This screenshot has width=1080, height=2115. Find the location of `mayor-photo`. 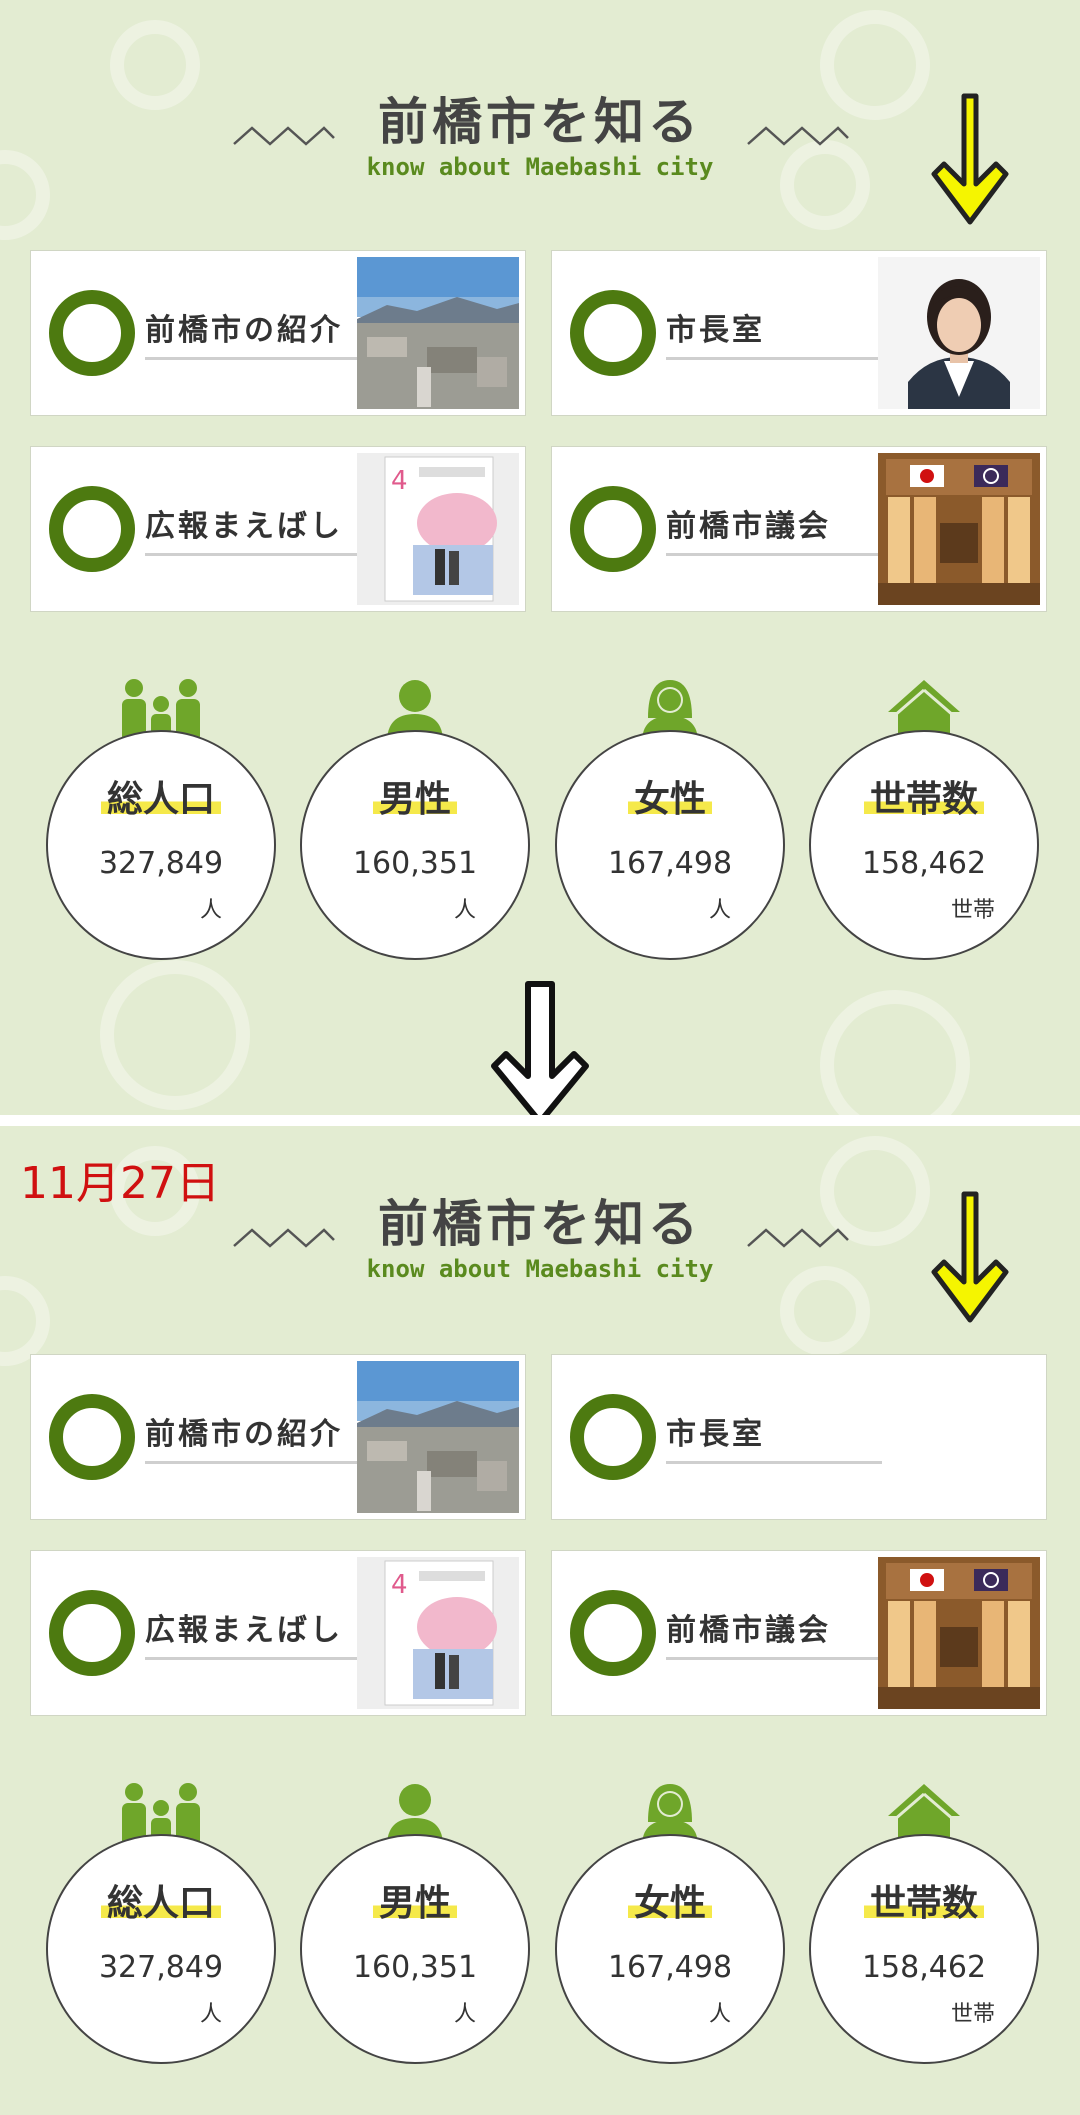

mayor-photo is located at coordinates (959, 333).